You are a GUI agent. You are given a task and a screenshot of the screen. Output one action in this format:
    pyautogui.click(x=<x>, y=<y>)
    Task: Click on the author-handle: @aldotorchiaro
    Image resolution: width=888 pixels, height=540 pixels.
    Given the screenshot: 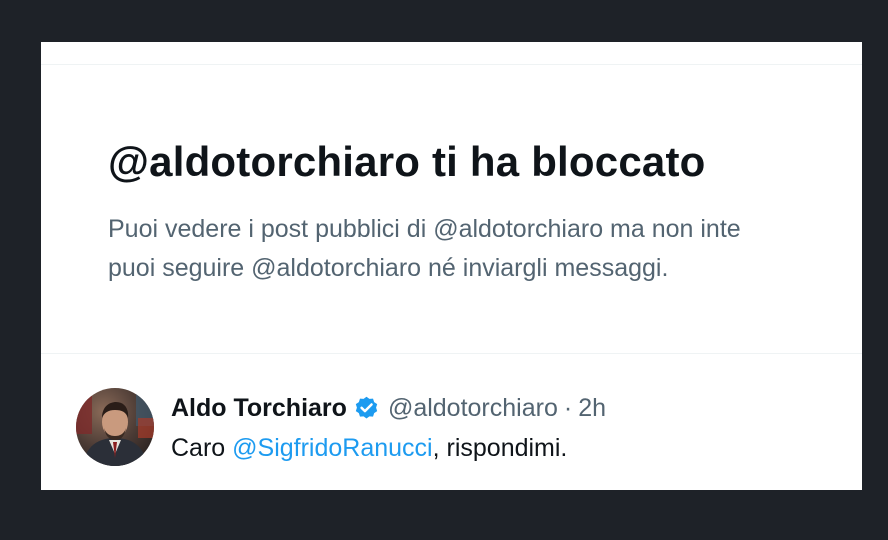 What is the action you would take?
    pyautogui.click(x=473, y=408)
    